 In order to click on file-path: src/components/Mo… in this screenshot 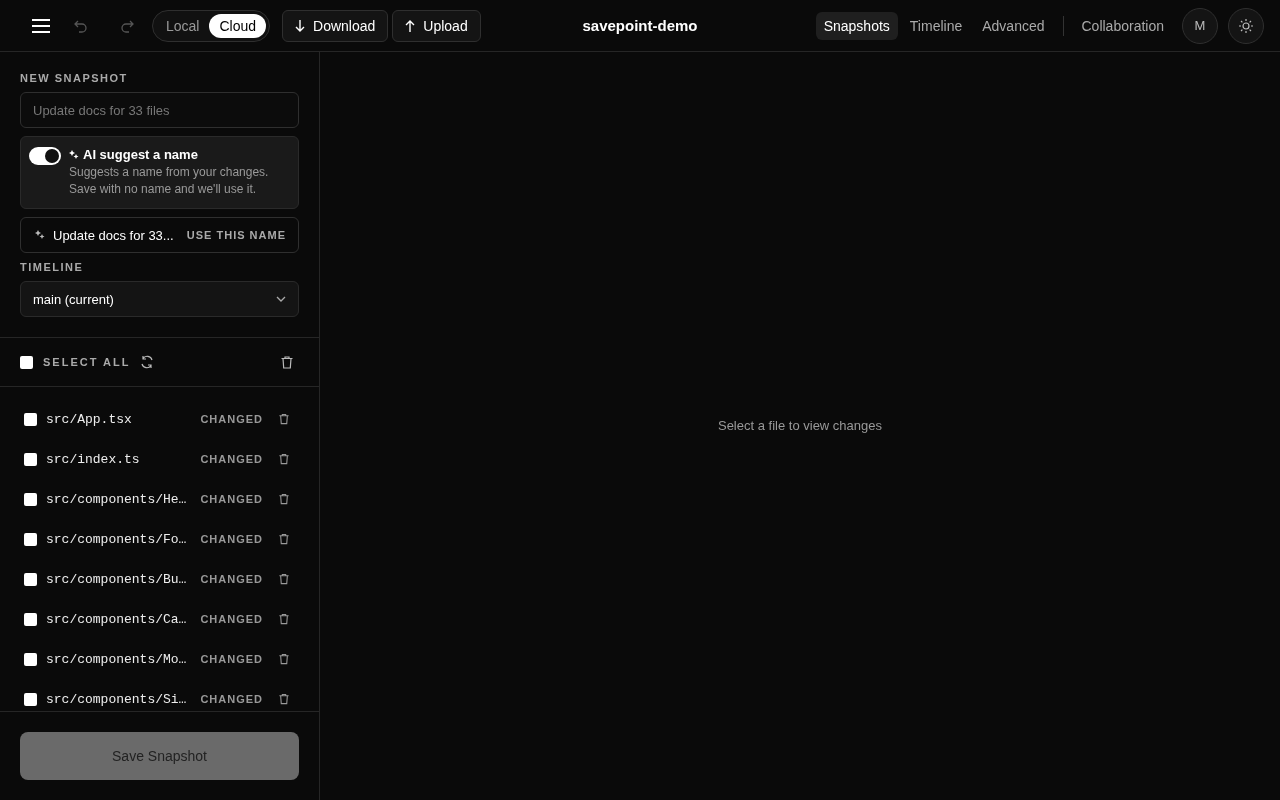, I will do `click(119, 659)`.